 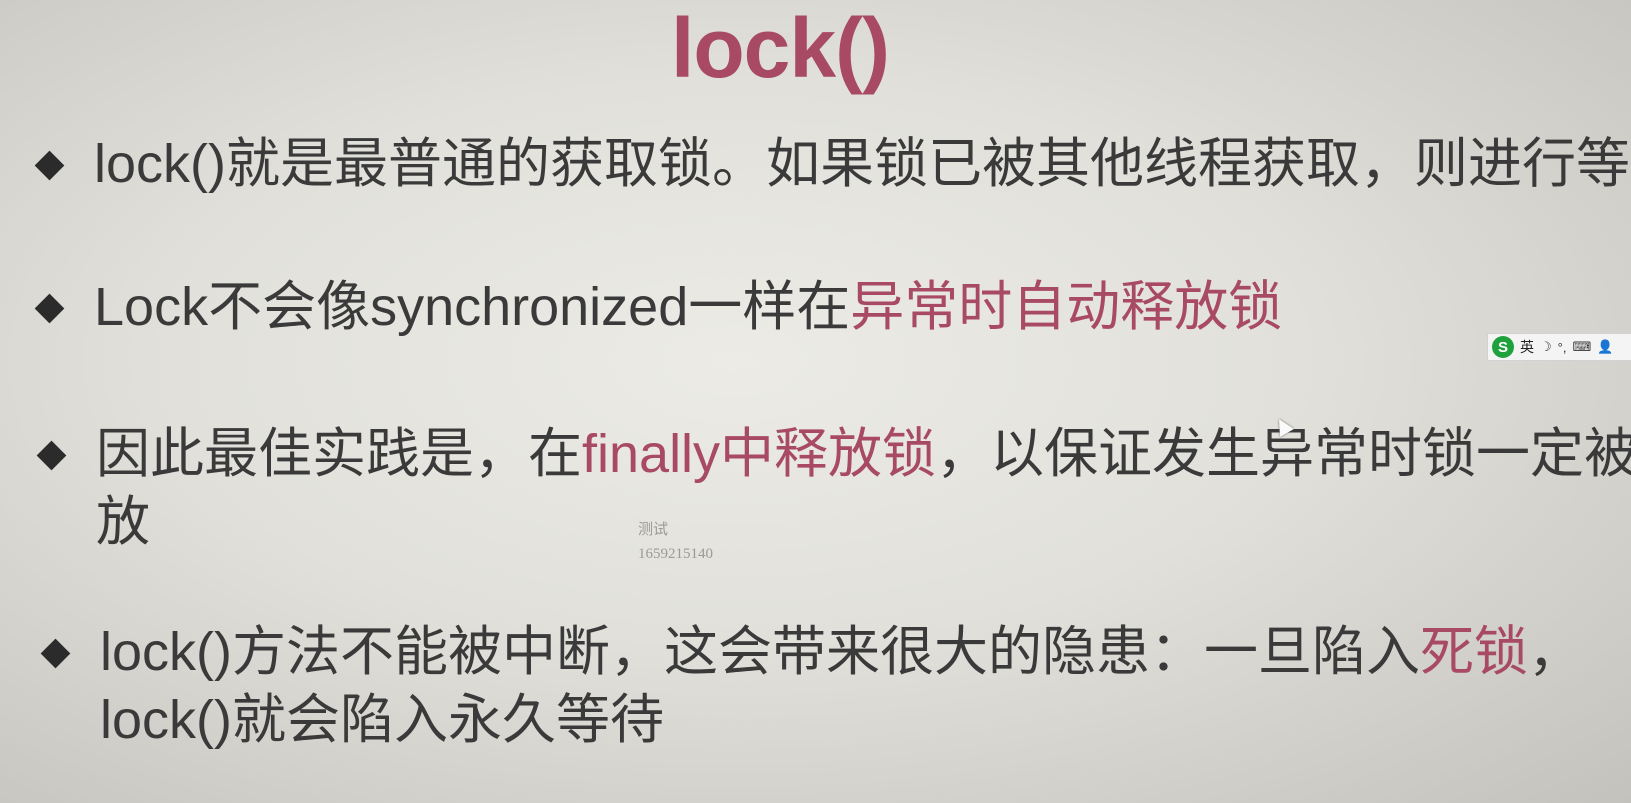 I want to click on punctuation-icon: °,, so click(x=1562, y=347).